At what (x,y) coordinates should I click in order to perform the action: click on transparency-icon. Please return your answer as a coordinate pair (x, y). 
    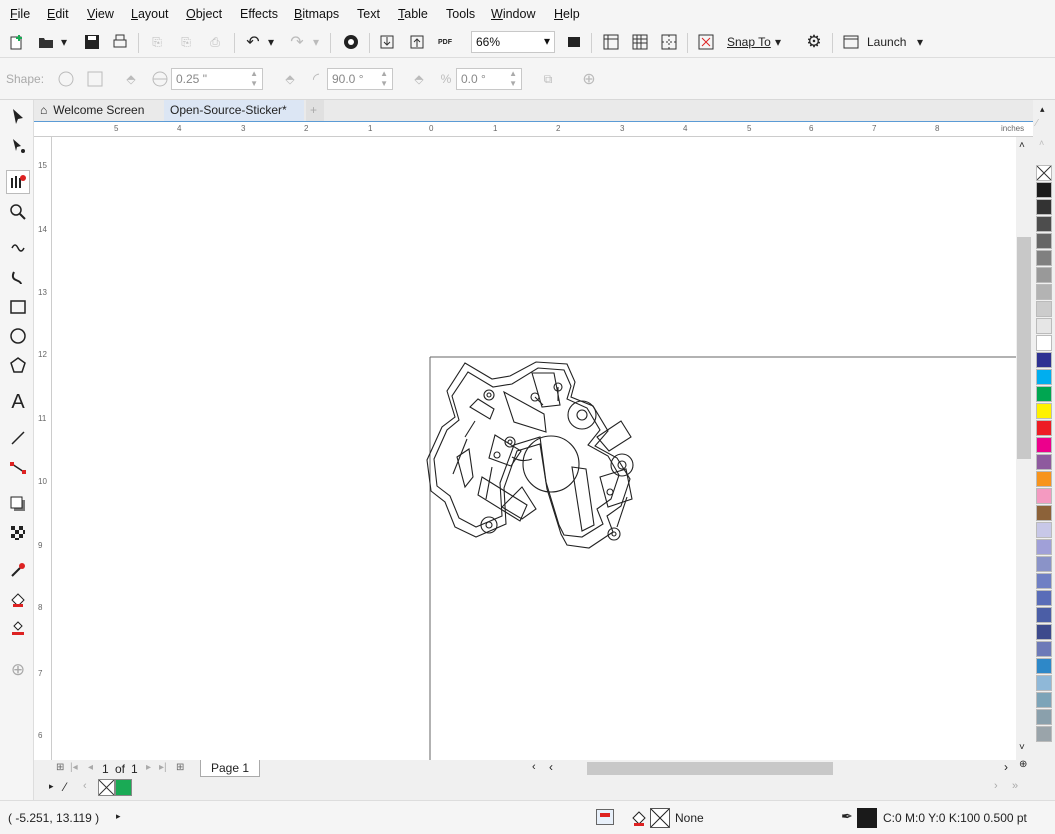
    Looking at the image, I should click on (18, 533).